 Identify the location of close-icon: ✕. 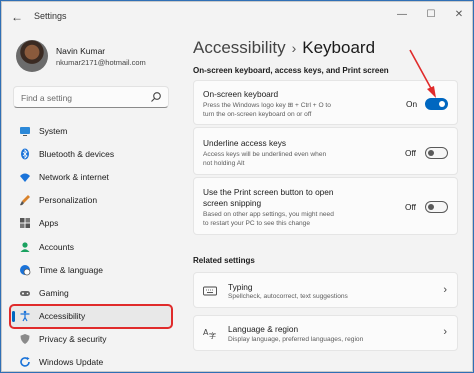
(459, 15).